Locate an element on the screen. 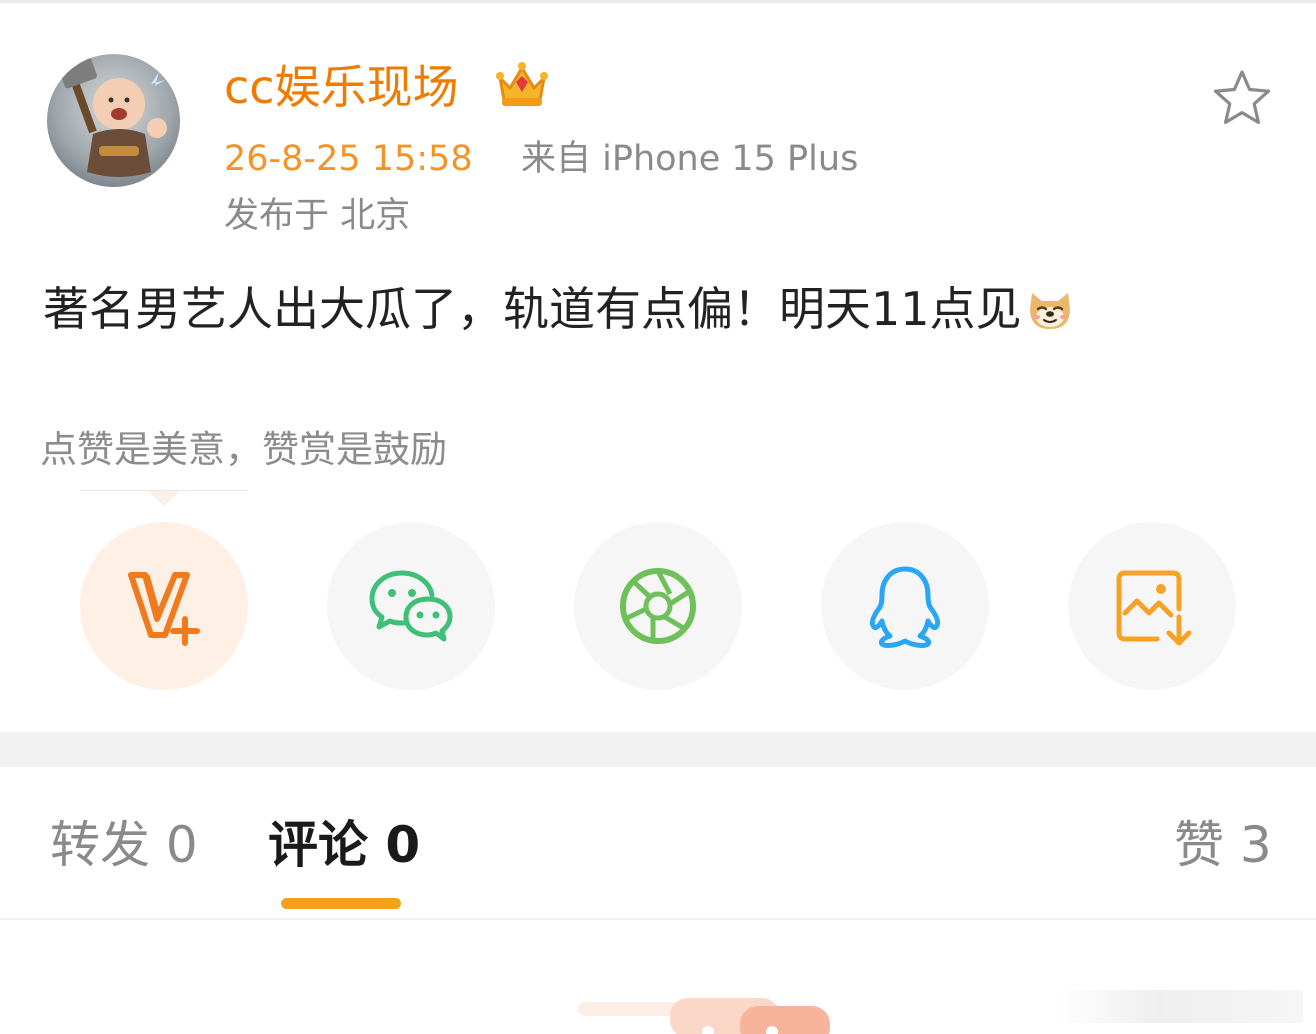 The height and width of the screenshot is (1034, 1316). qq-penguin-icon is located at coordinates (905, 607).